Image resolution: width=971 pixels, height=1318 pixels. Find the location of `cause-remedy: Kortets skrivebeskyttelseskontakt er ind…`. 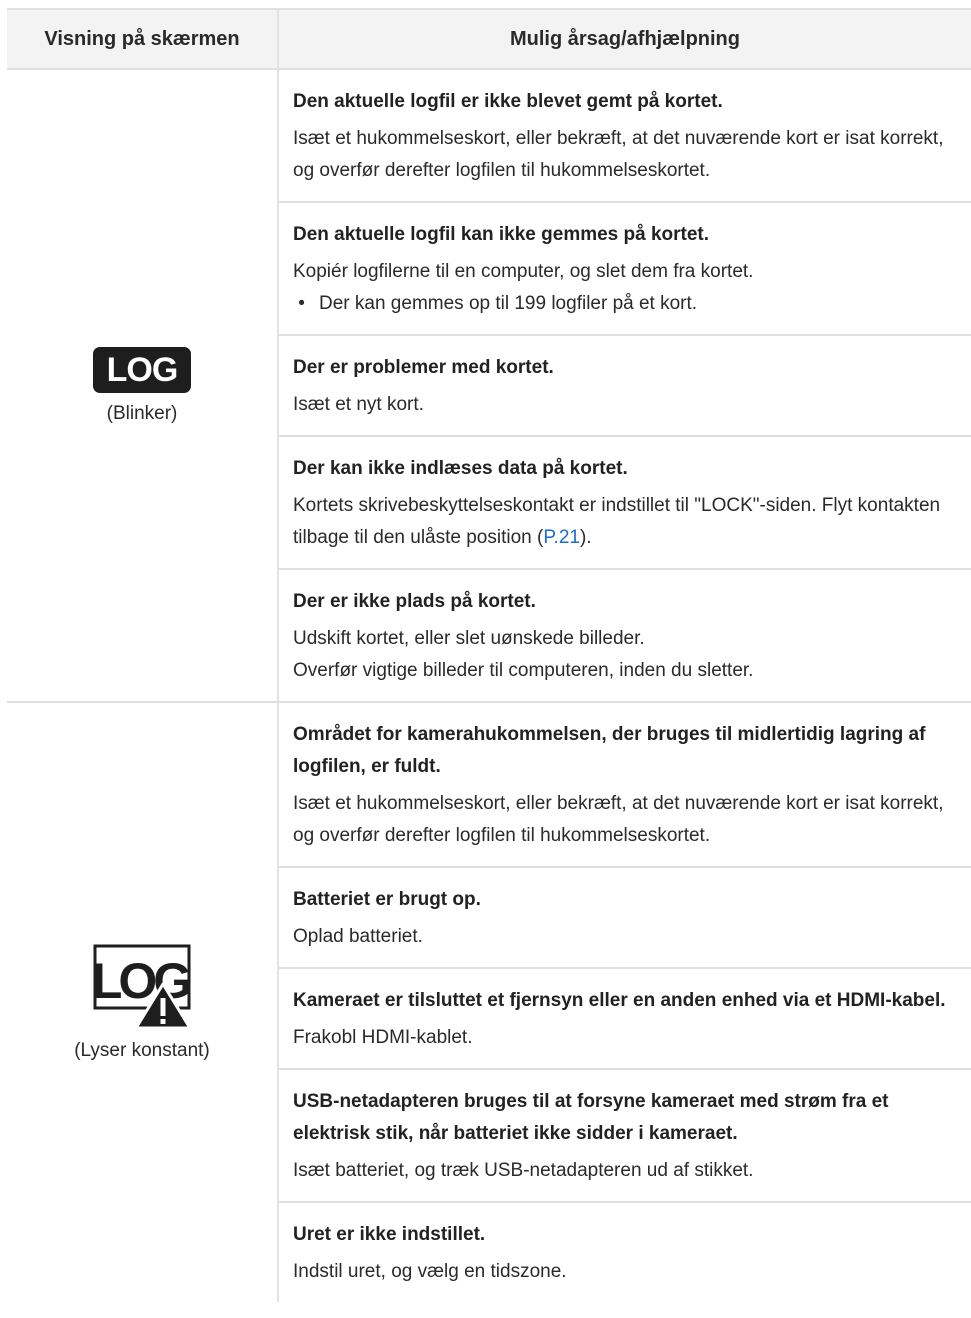

cause-remedy: Kortets skrivebeskyttelseskontakt er ind… is located at coordinates (626, 522).